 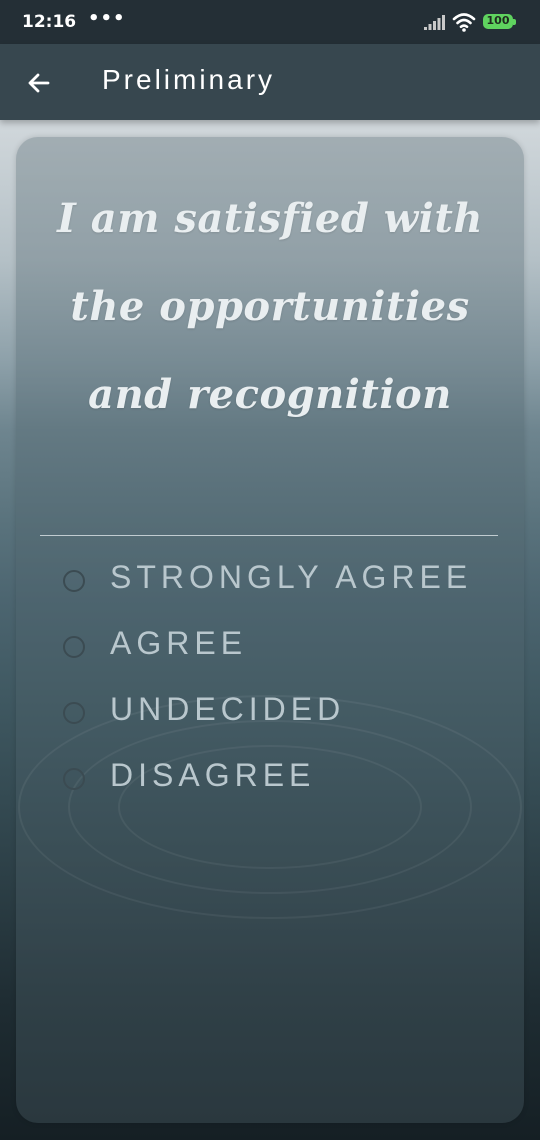 I want to click on status-time: 12:16, so click(x=49, y=22).